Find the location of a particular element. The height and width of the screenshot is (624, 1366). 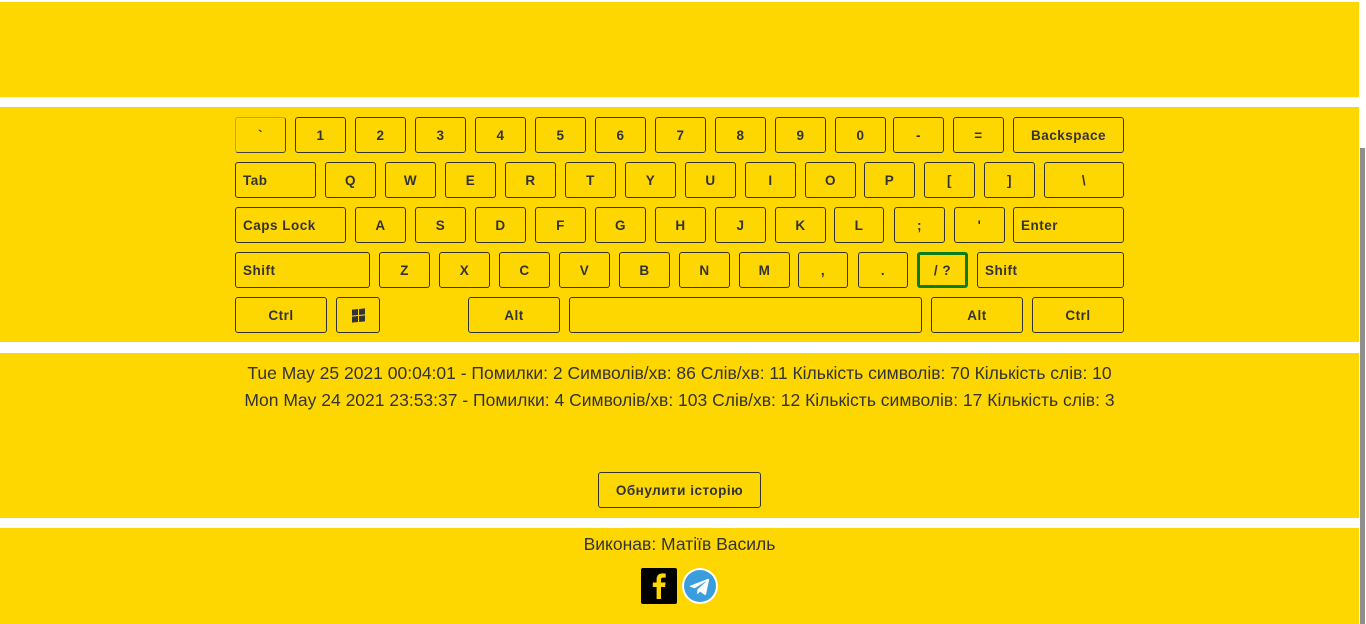

key-r: R is located at coordinates (530, 180).